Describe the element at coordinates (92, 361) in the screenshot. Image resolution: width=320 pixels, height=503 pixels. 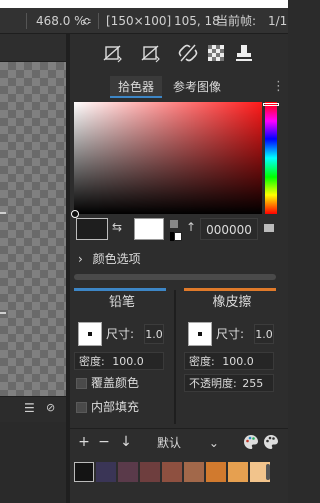
I see `pencil-density-label: 密度:` at that location.